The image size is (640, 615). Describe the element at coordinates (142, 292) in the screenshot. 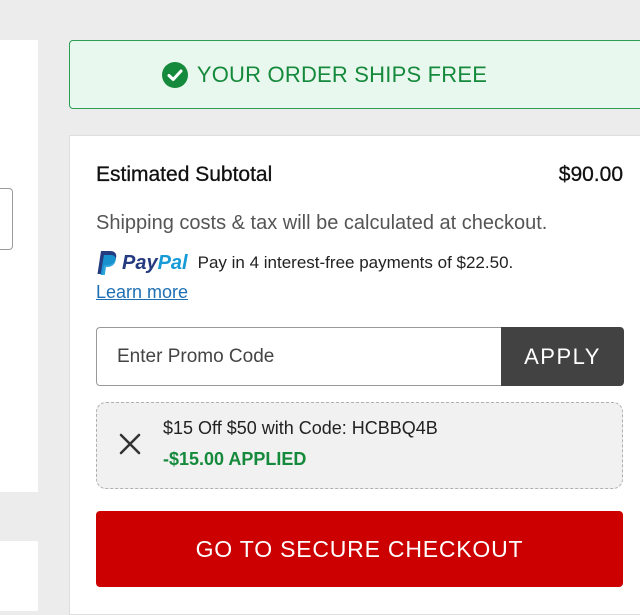

I see `learn-more-link: Learn more` at that location.